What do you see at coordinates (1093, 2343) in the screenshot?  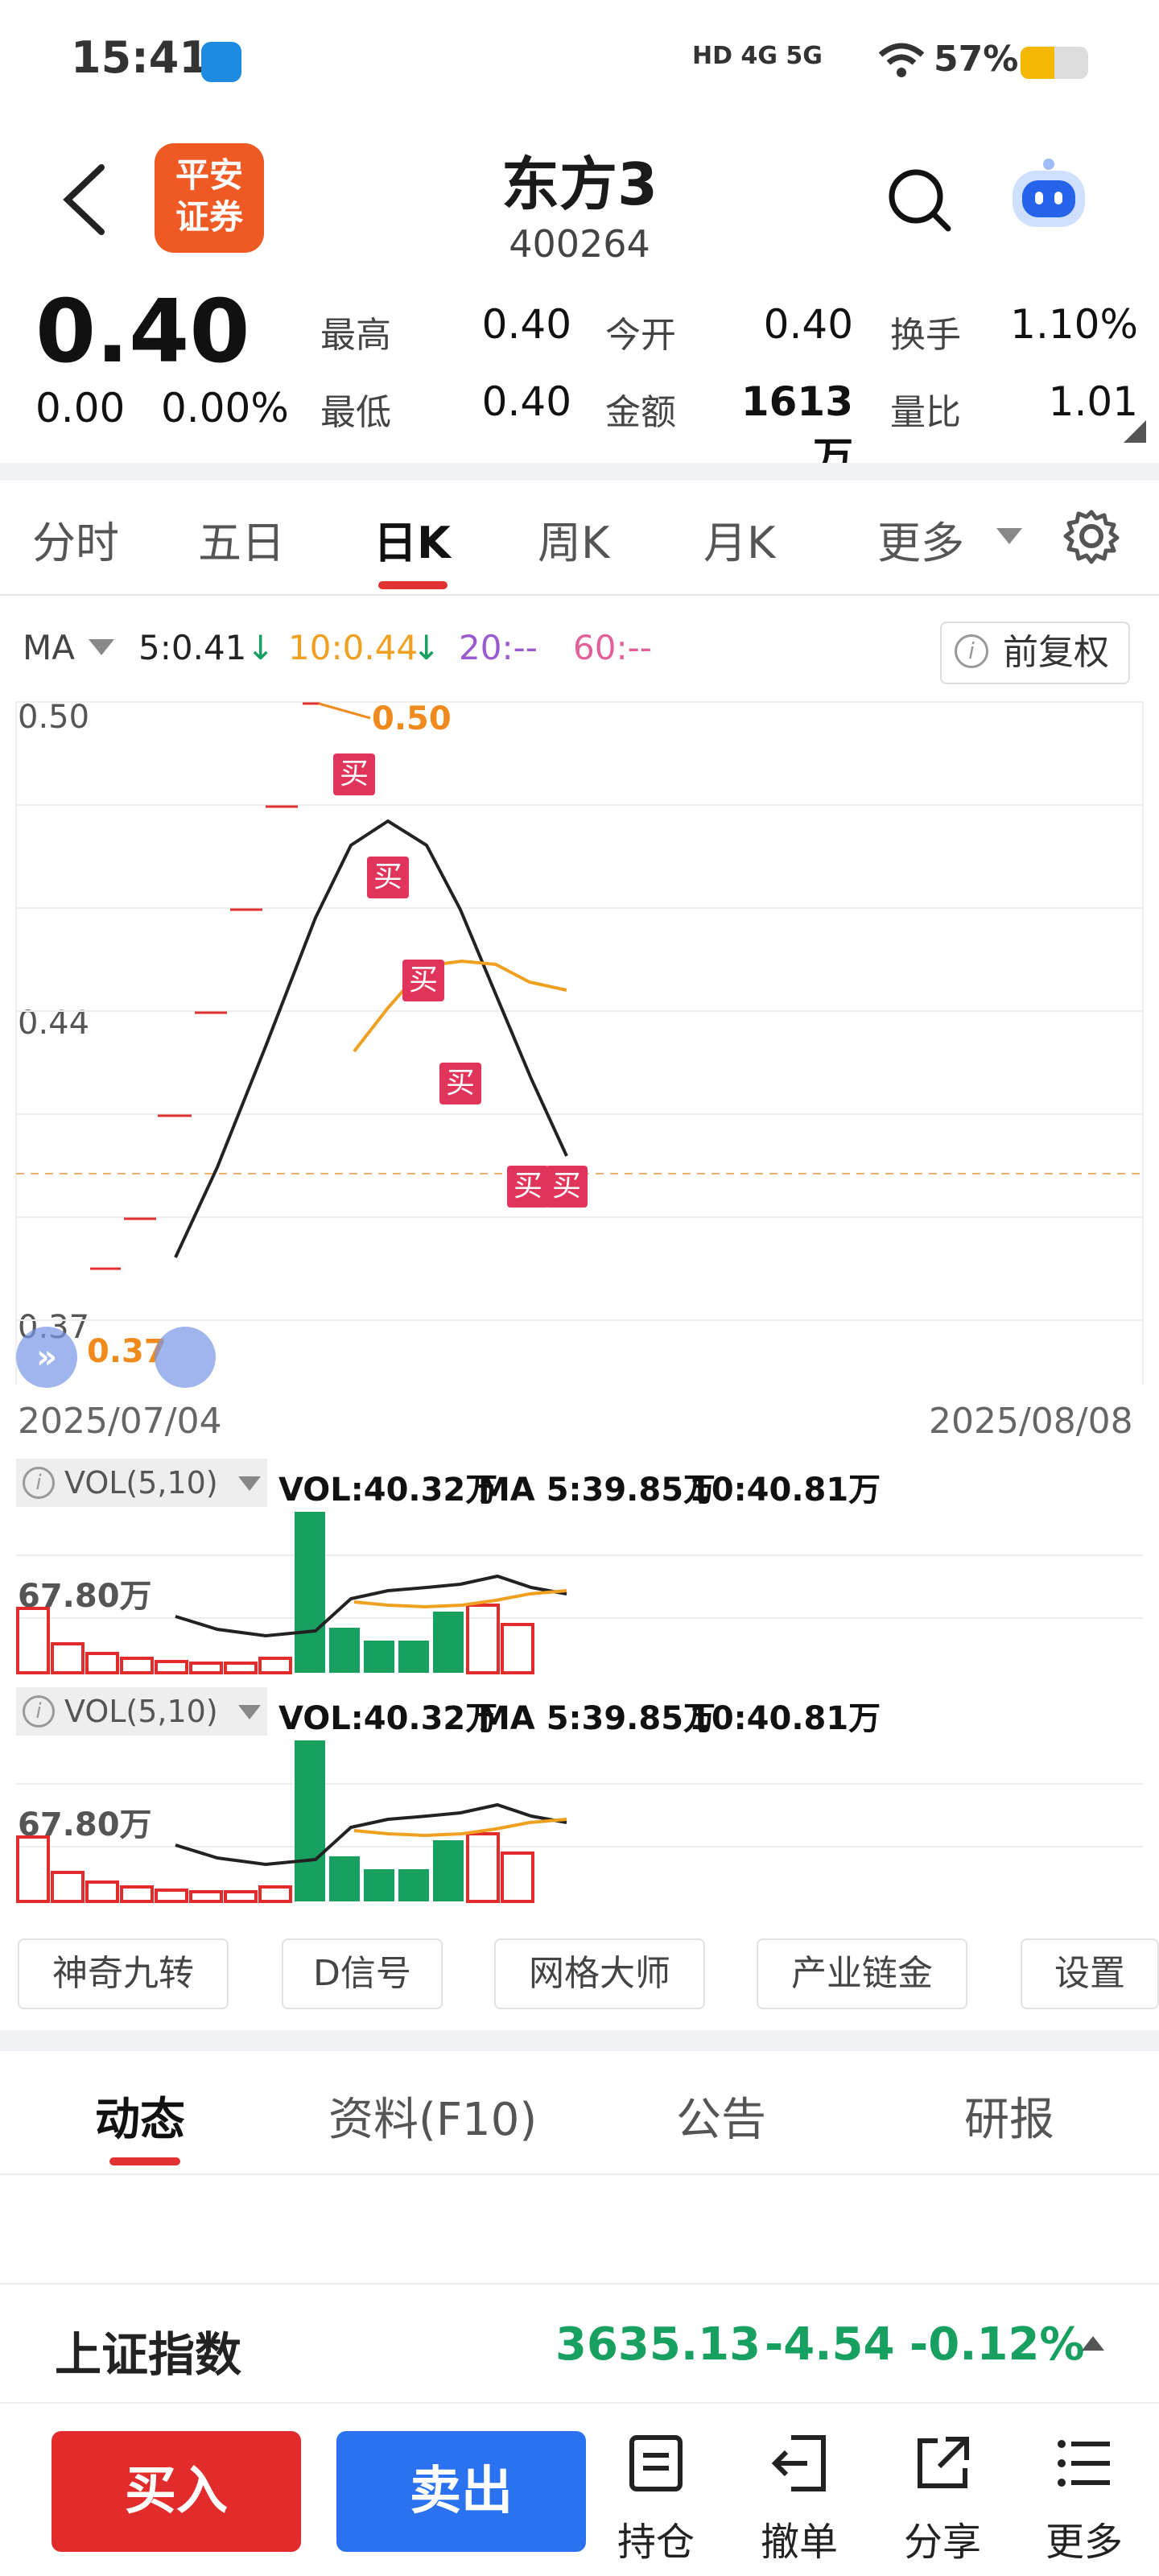 I see `chevron-up-icon` at bounding box center [1093, 2343].